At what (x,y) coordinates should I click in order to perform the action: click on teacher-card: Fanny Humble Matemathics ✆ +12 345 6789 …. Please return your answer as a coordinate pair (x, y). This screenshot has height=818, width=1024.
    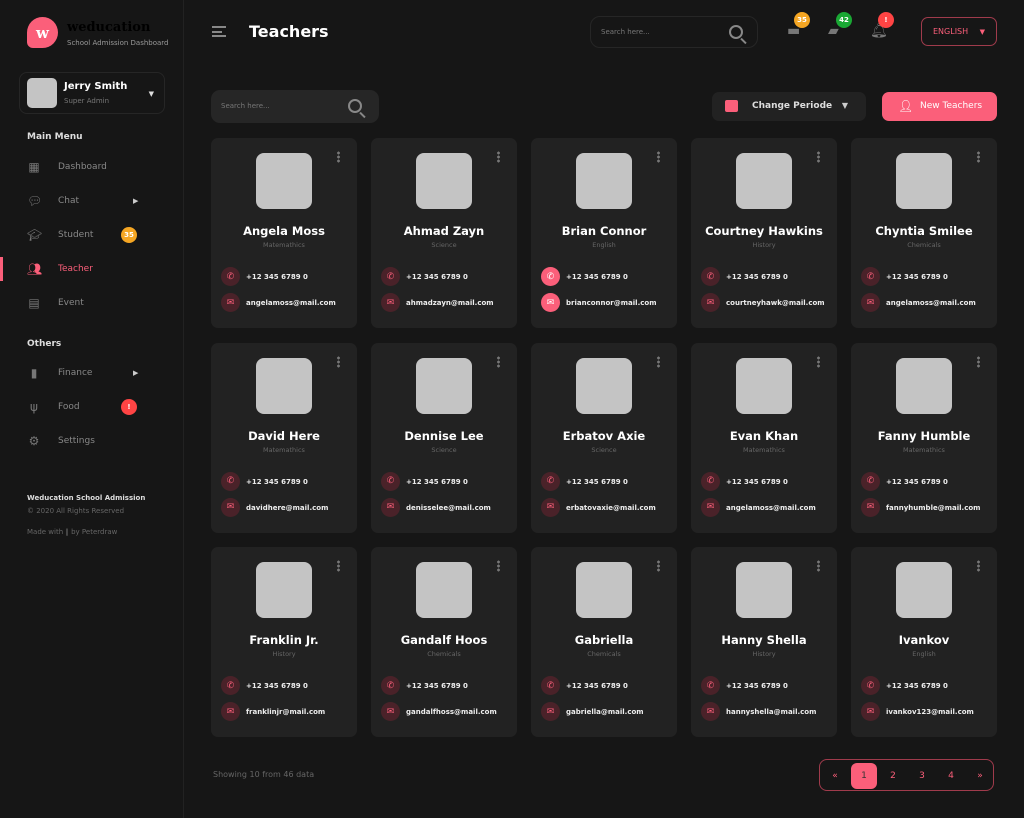
    Looking at the image, I should click on (924, 437).